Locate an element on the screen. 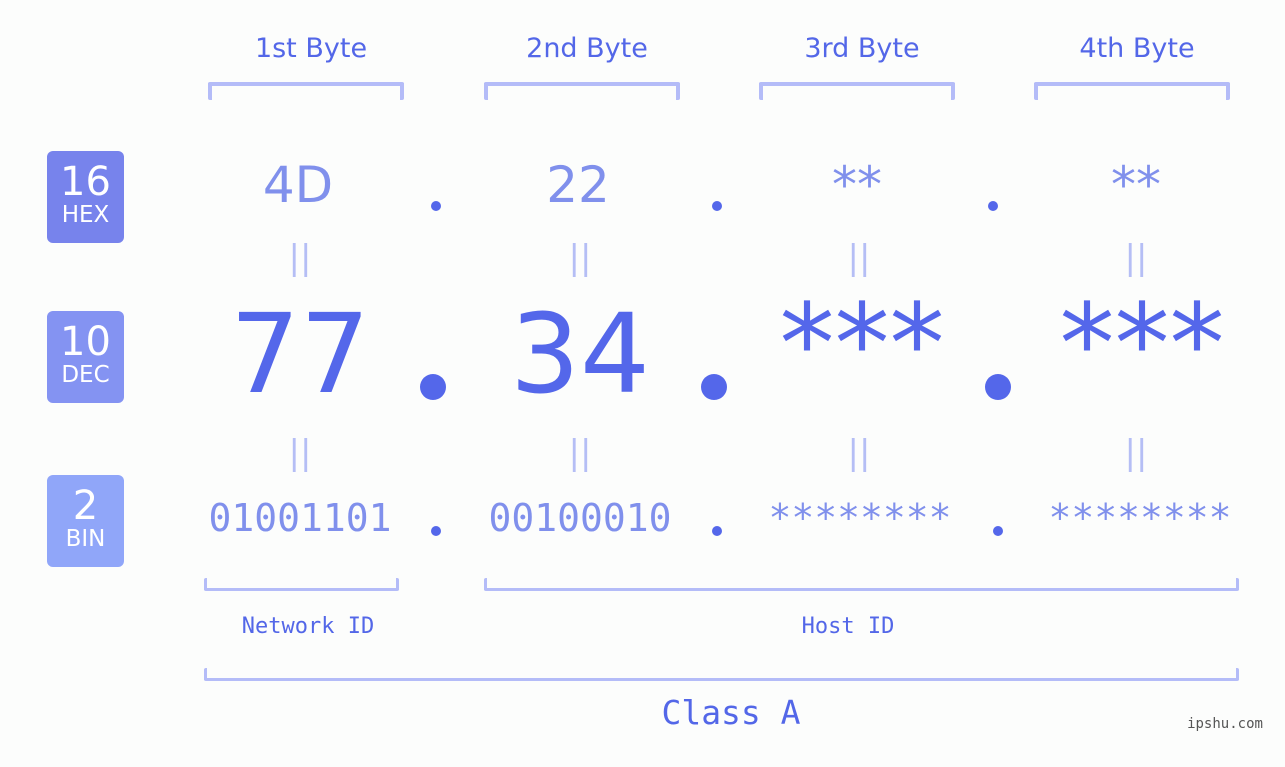  network-id-label: Network ID is located at coordinates (308, 626).